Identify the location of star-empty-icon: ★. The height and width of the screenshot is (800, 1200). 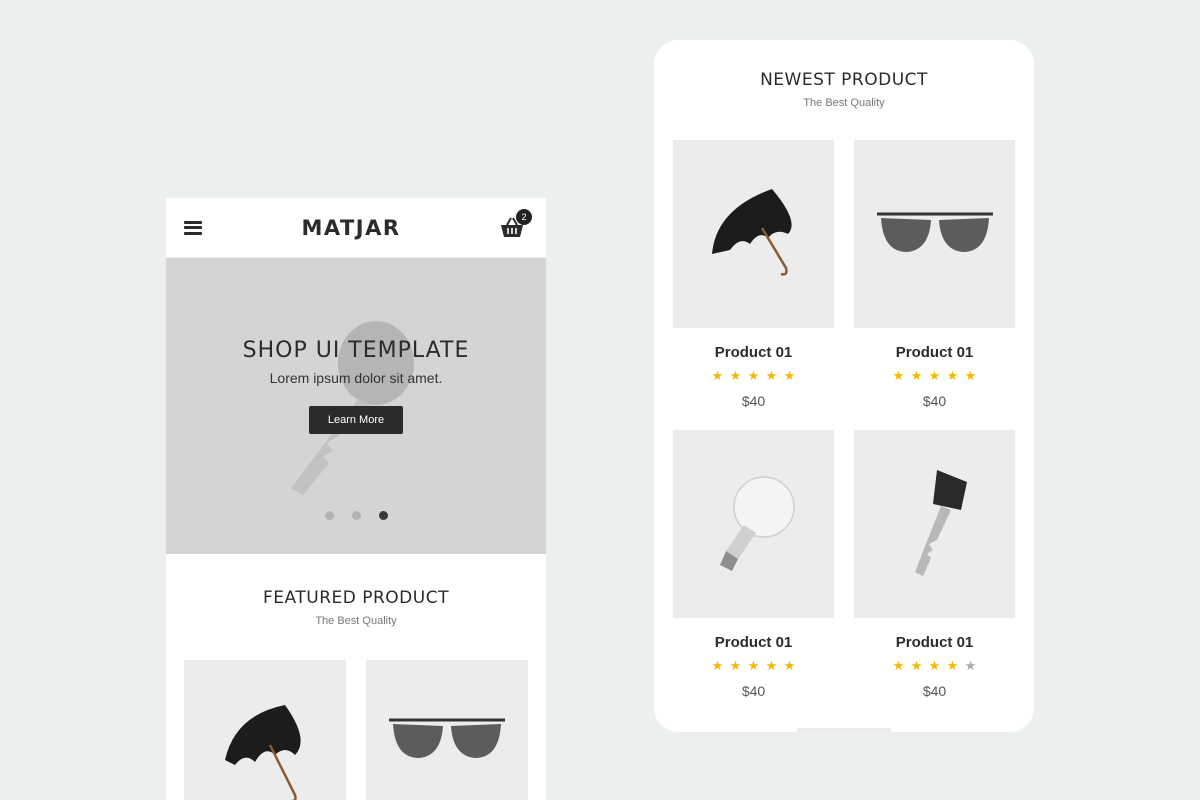
(970, 665).